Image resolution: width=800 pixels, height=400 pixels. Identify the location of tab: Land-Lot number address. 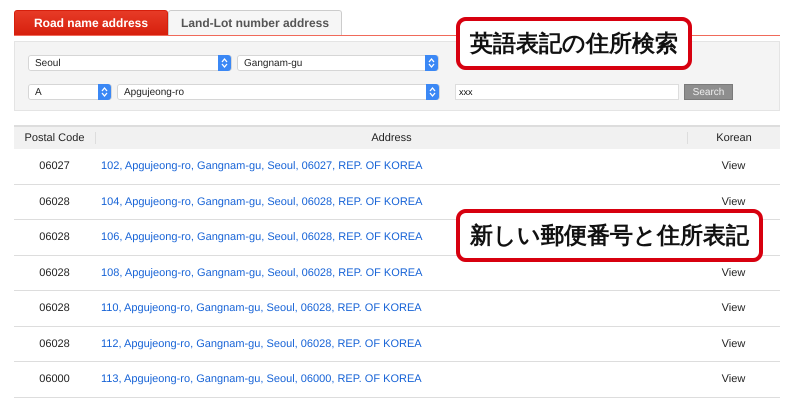
(255, 22).